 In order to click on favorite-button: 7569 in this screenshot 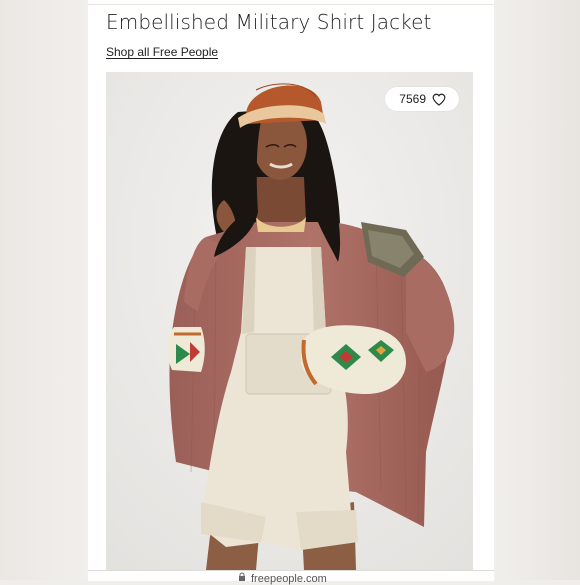, I will do `click(422, 99)`.